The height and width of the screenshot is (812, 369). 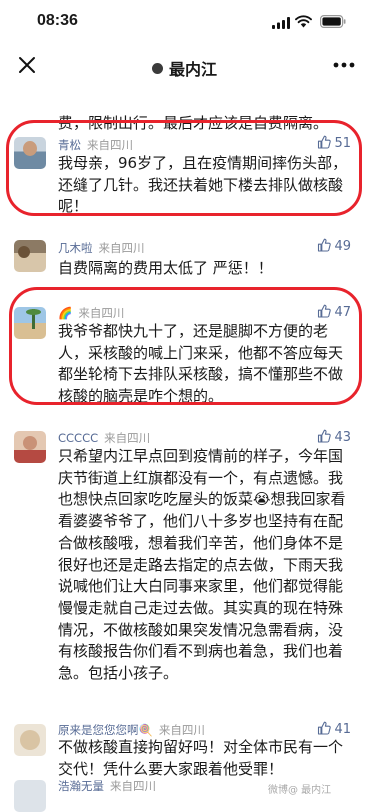 I want to click on status-time: 08:36, so click(x=57, y=20).